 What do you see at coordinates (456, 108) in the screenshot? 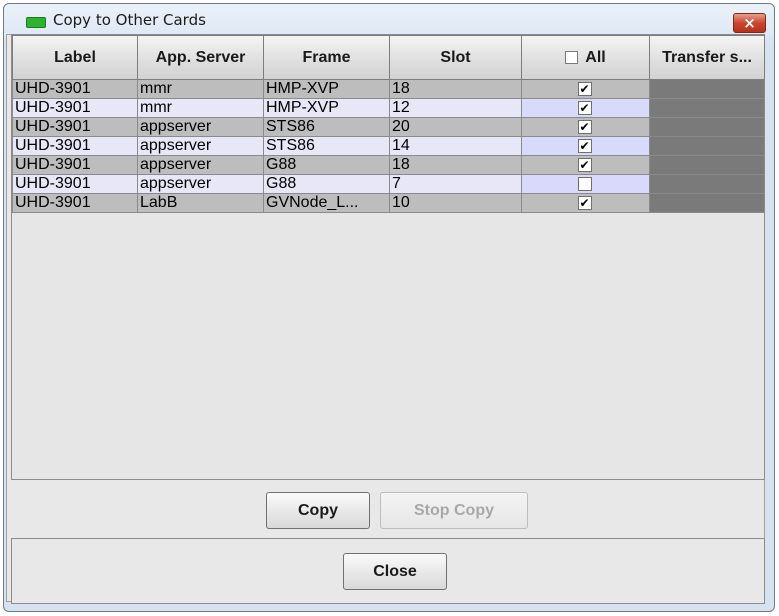
I see `cell-slot: 12` at bounding box center [456, 108].